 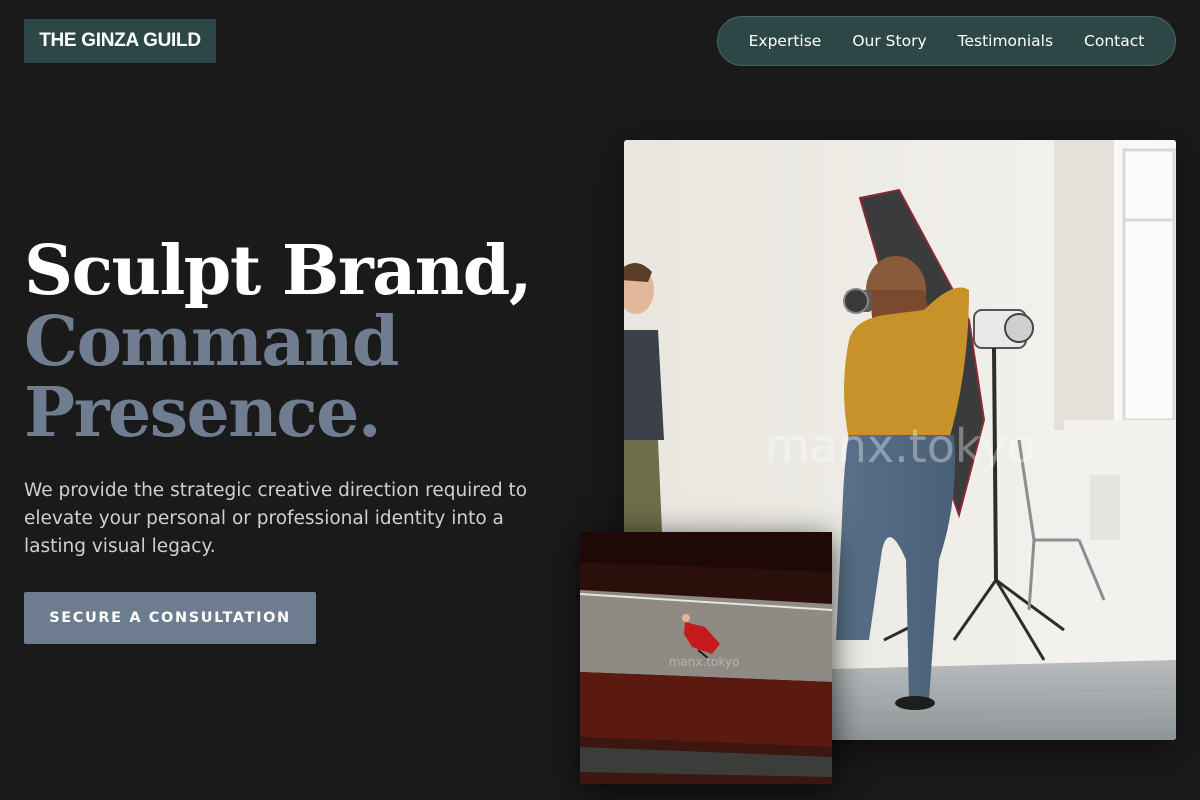 What do you see at coordinates (900, 446) in the screenshot?
I see `main-photo-watermark: manx.tokyo` at bounding box center [900, 446].